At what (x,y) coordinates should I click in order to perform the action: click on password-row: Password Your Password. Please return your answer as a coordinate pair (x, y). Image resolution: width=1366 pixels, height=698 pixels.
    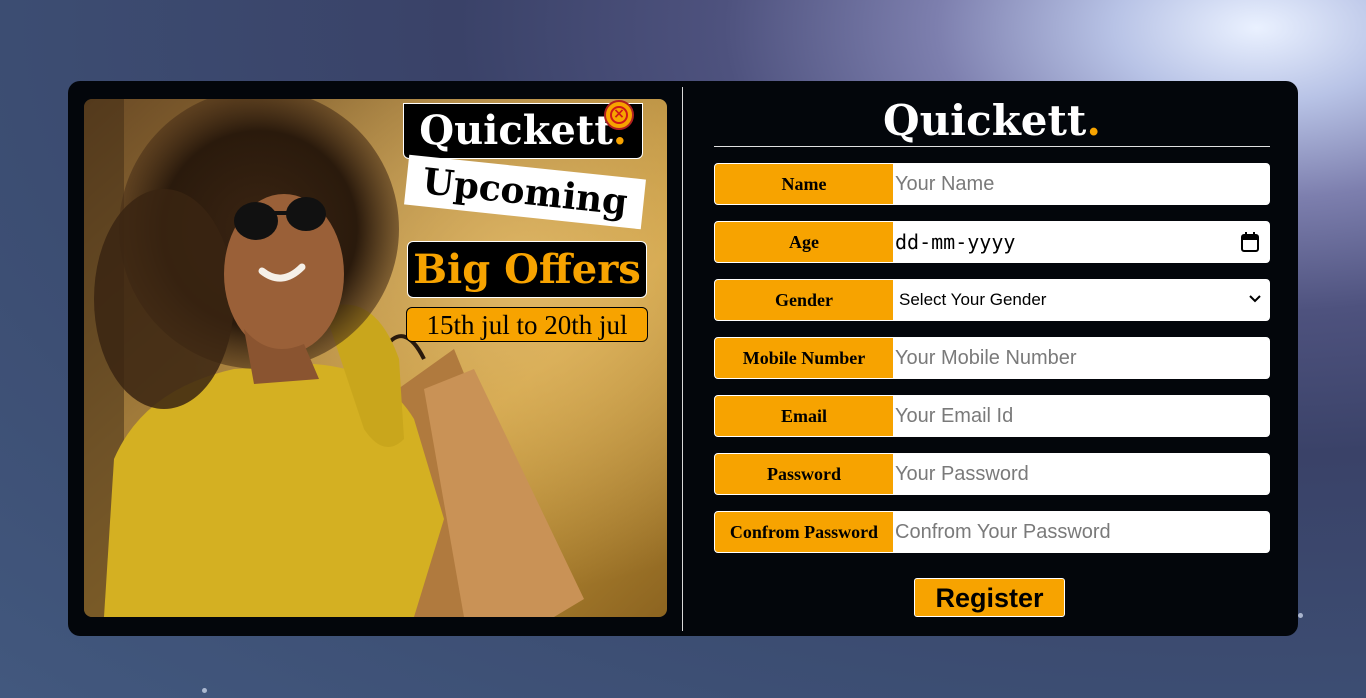
    Looking at the image, I should click on (992, 474).